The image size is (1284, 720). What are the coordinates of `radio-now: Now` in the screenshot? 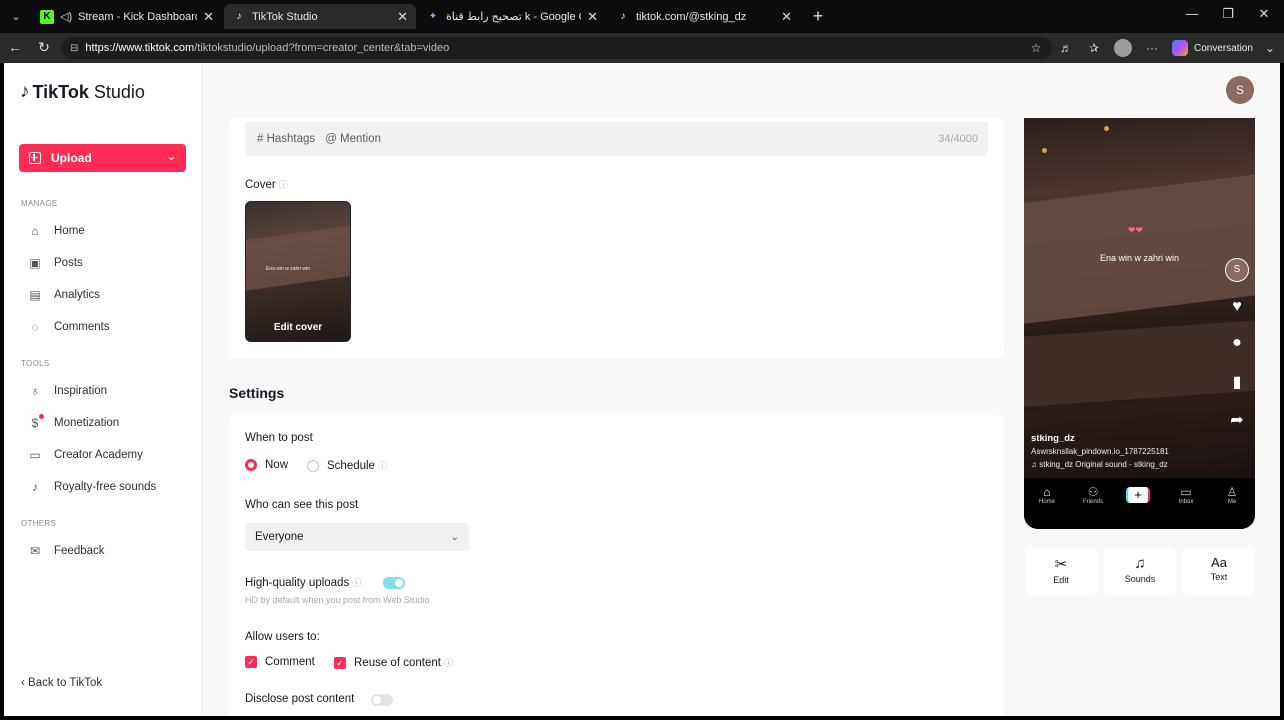 It's located at (266, 465).